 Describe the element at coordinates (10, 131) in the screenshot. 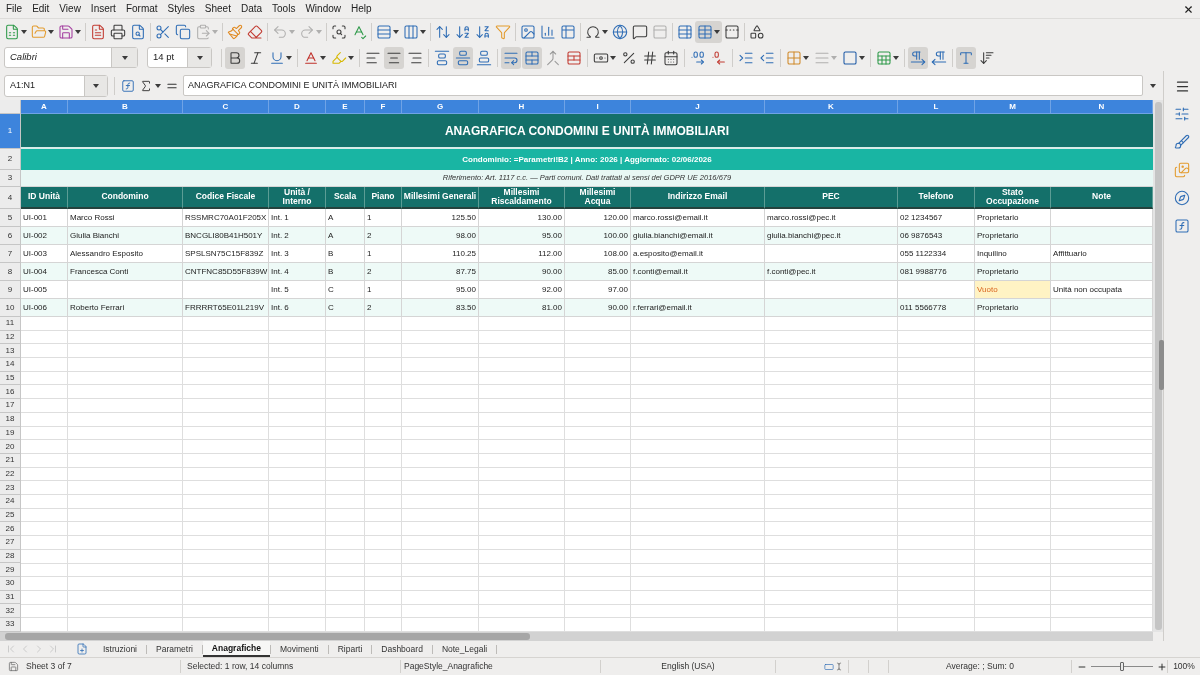

I see `row-header: 1` at that location.